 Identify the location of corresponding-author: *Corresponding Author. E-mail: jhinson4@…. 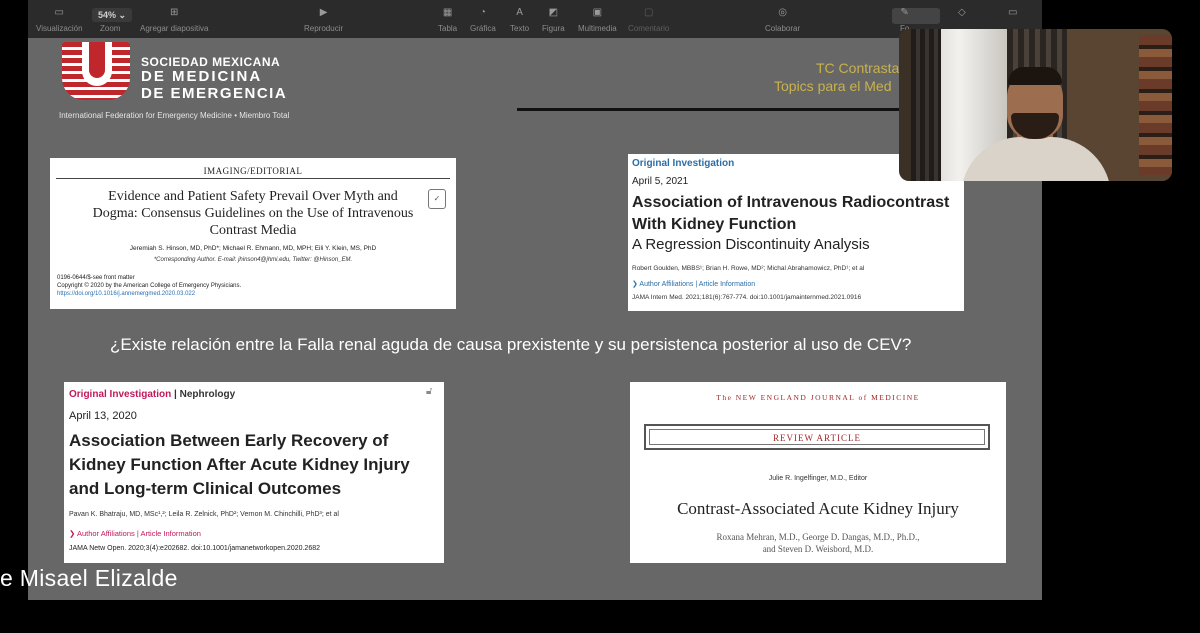
(253, 260).